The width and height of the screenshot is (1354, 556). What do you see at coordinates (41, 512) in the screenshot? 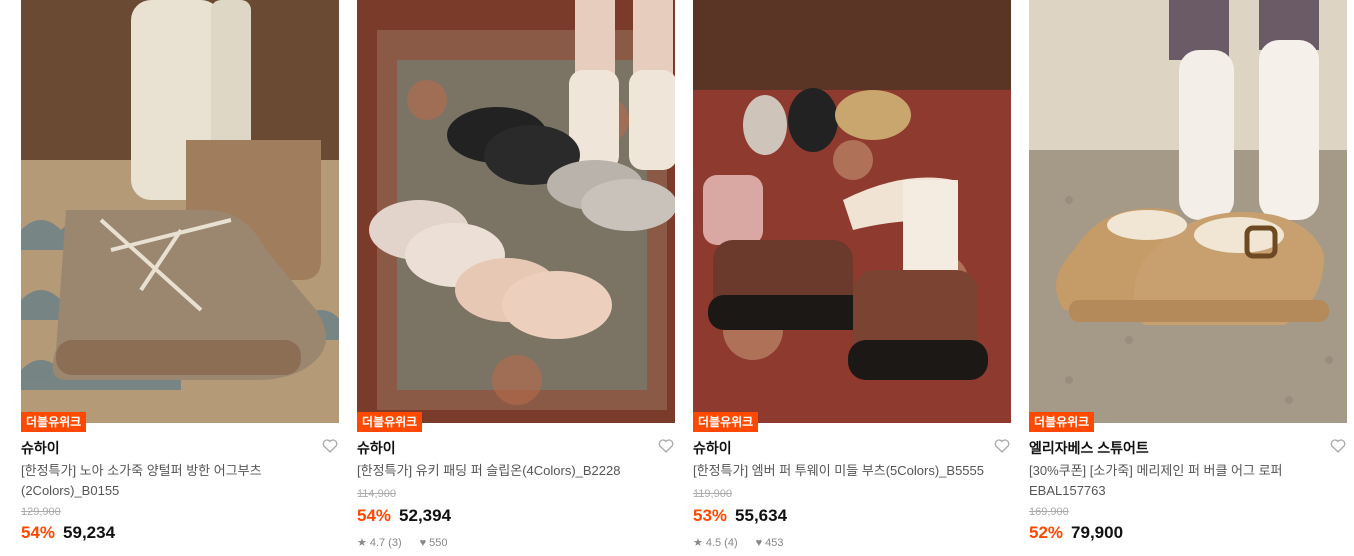
I see `original-price: 129,900` at bounding box center [41, 512].